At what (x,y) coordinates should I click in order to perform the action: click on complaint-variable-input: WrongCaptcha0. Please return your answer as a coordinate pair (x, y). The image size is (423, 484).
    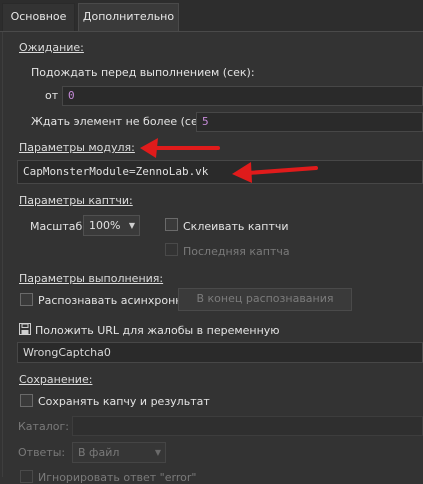
    Looking at the image, I should click on (220, 352).